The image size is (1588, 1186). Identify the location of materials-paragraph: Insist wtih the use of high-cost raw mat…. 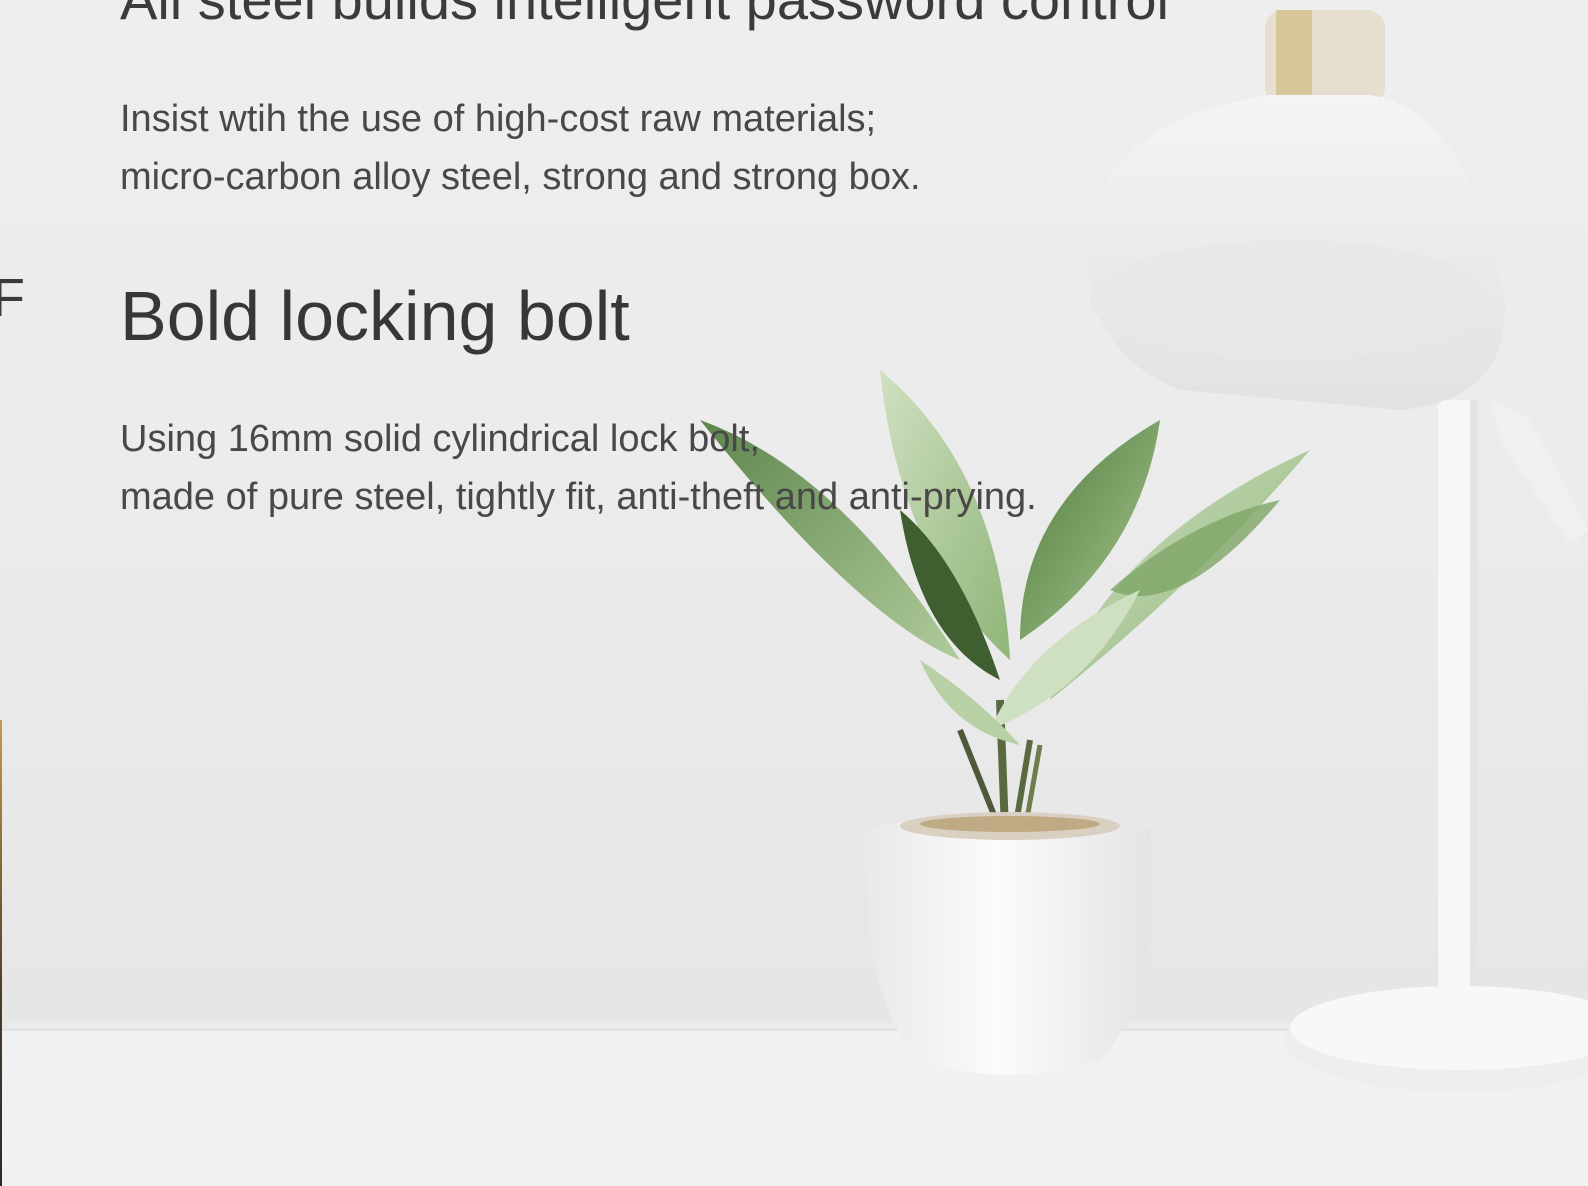
(520, 148).